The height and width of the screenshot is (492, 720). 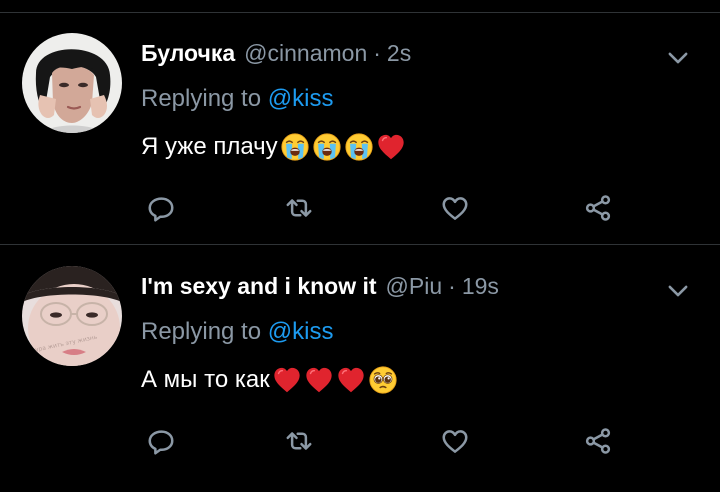 What do you see at coordinates (399, 53) in the screenshot?
I see `timestamp: 2s` at bounding box center [399, 53].